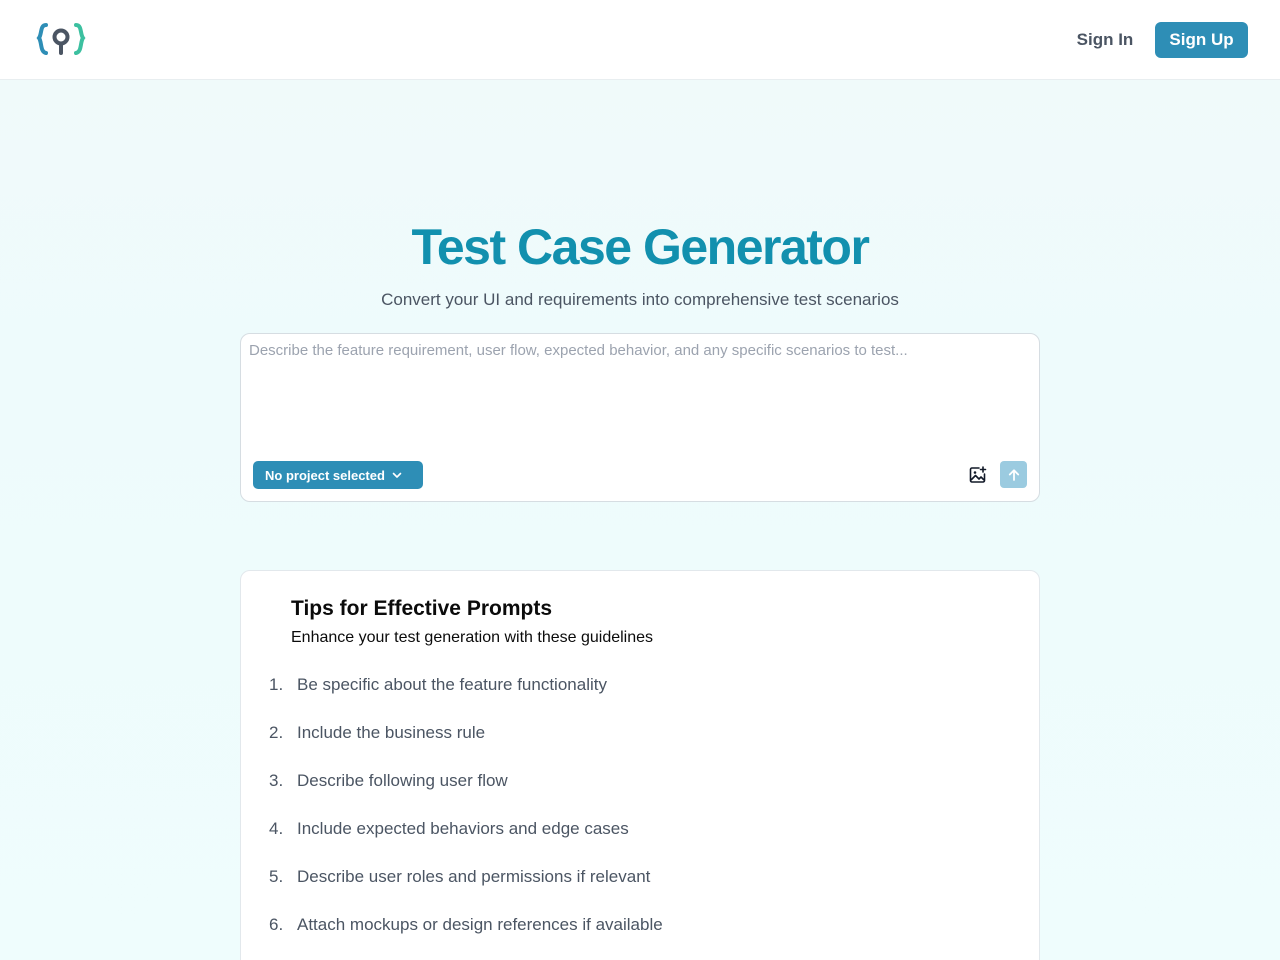 This screenshot has width=1280, height=960. I want to click on tip-item: 3. Describe following user flow, so click(388, 783).